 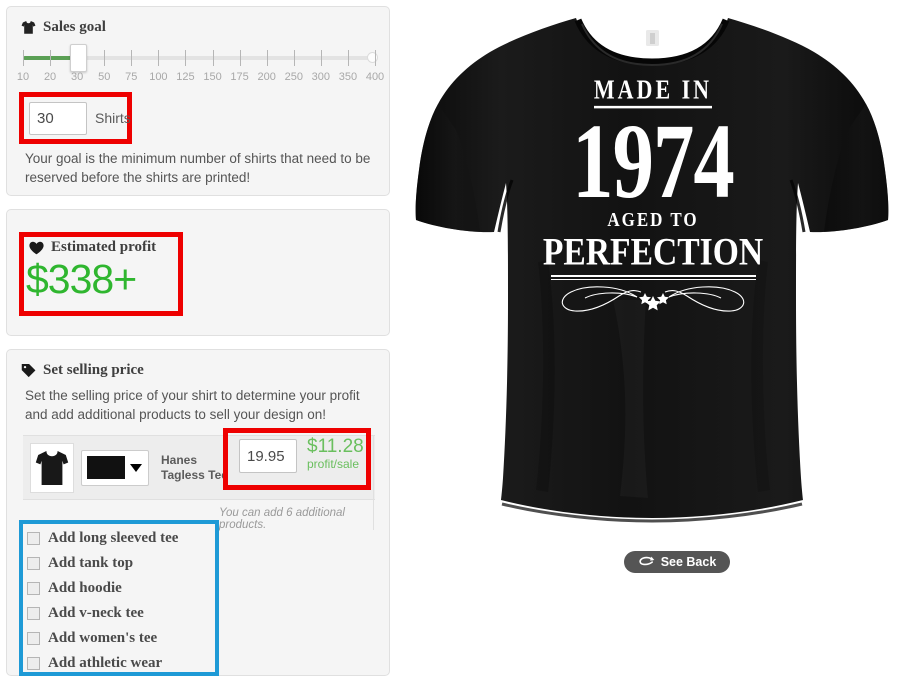 What do you see at coordinates (106, 467) in the screenshot?
I see `color-swatch` at bounding box center [106, 467].